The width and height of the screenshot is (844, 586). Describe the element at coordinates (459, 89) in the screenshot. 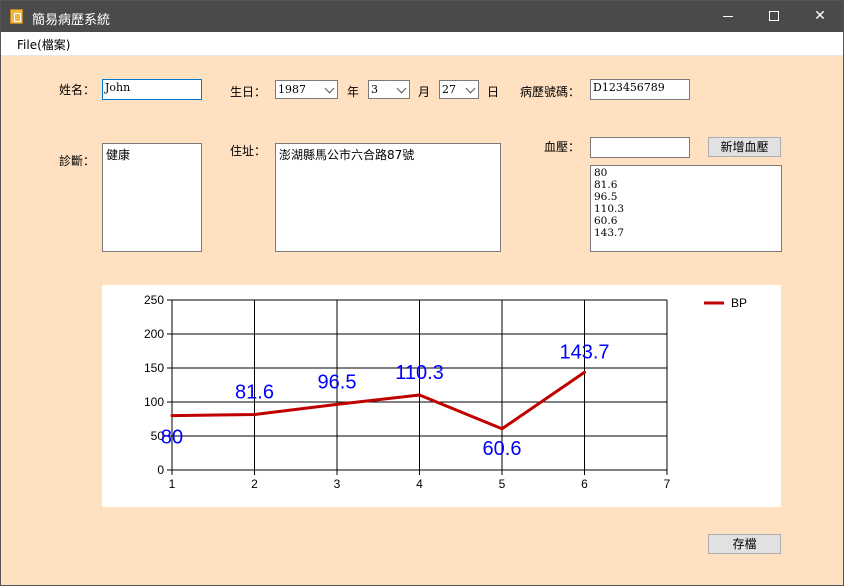

I see `birth-day-select: 27` at that location.